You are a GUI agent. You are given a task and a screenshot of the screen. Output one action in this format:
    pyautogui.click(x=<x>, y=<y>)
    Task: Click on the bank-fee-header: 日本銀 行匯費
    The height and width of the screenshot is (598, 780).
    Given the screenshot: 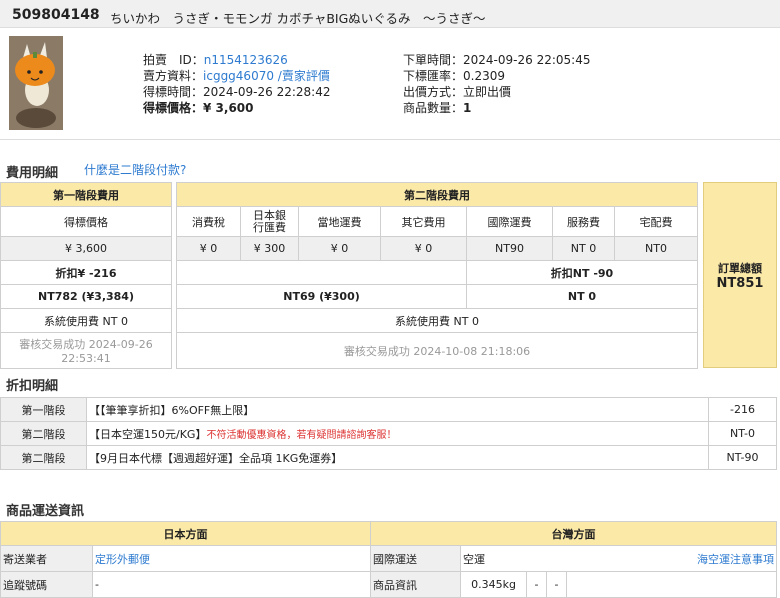 What is the action you would take?
    pyautogui.click(x=269, y=221)
    